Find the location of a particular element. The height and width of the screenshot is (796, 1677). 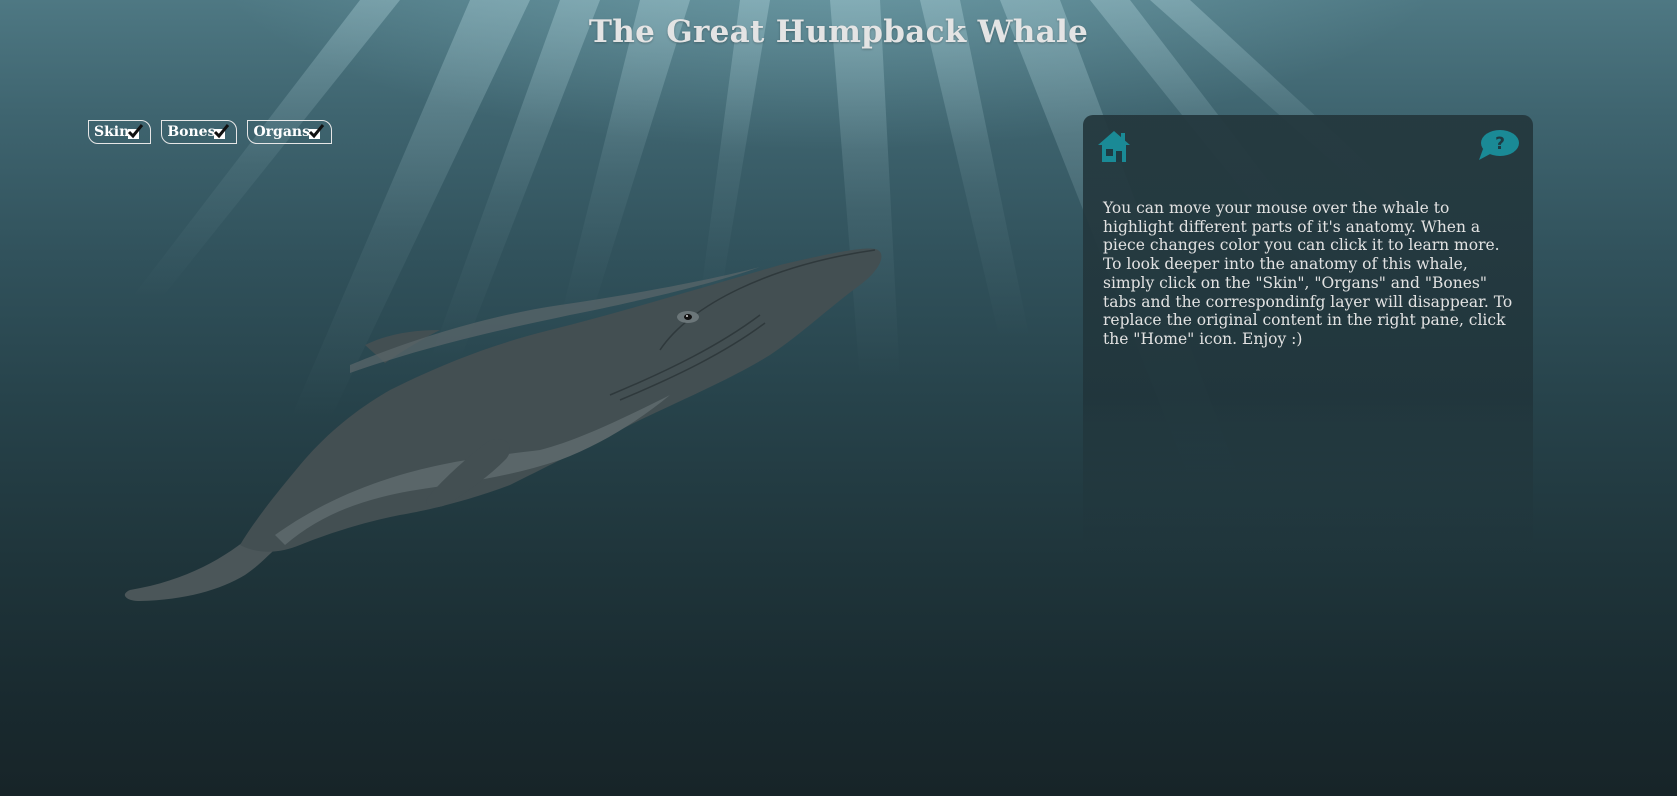

home-icon is located at coordinates (1114, 146).